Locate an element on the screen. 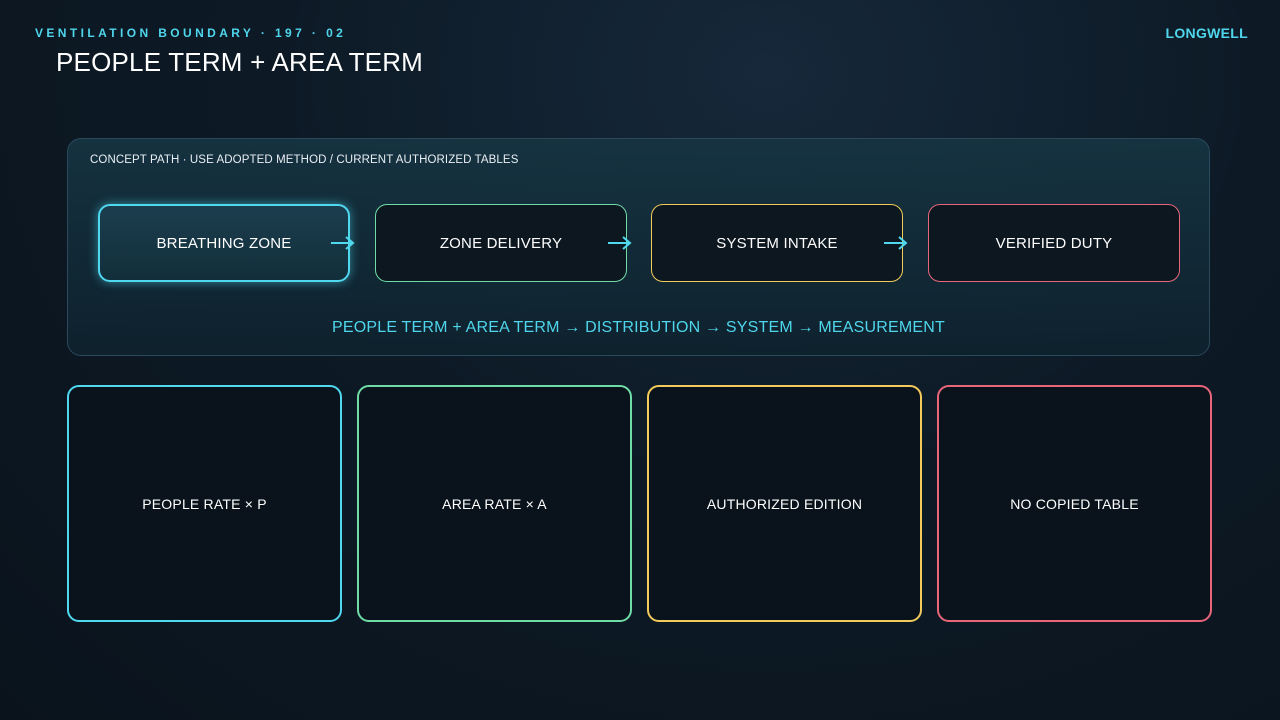  step-label: BREATHING ZONE is located at coordinates (224, 243).